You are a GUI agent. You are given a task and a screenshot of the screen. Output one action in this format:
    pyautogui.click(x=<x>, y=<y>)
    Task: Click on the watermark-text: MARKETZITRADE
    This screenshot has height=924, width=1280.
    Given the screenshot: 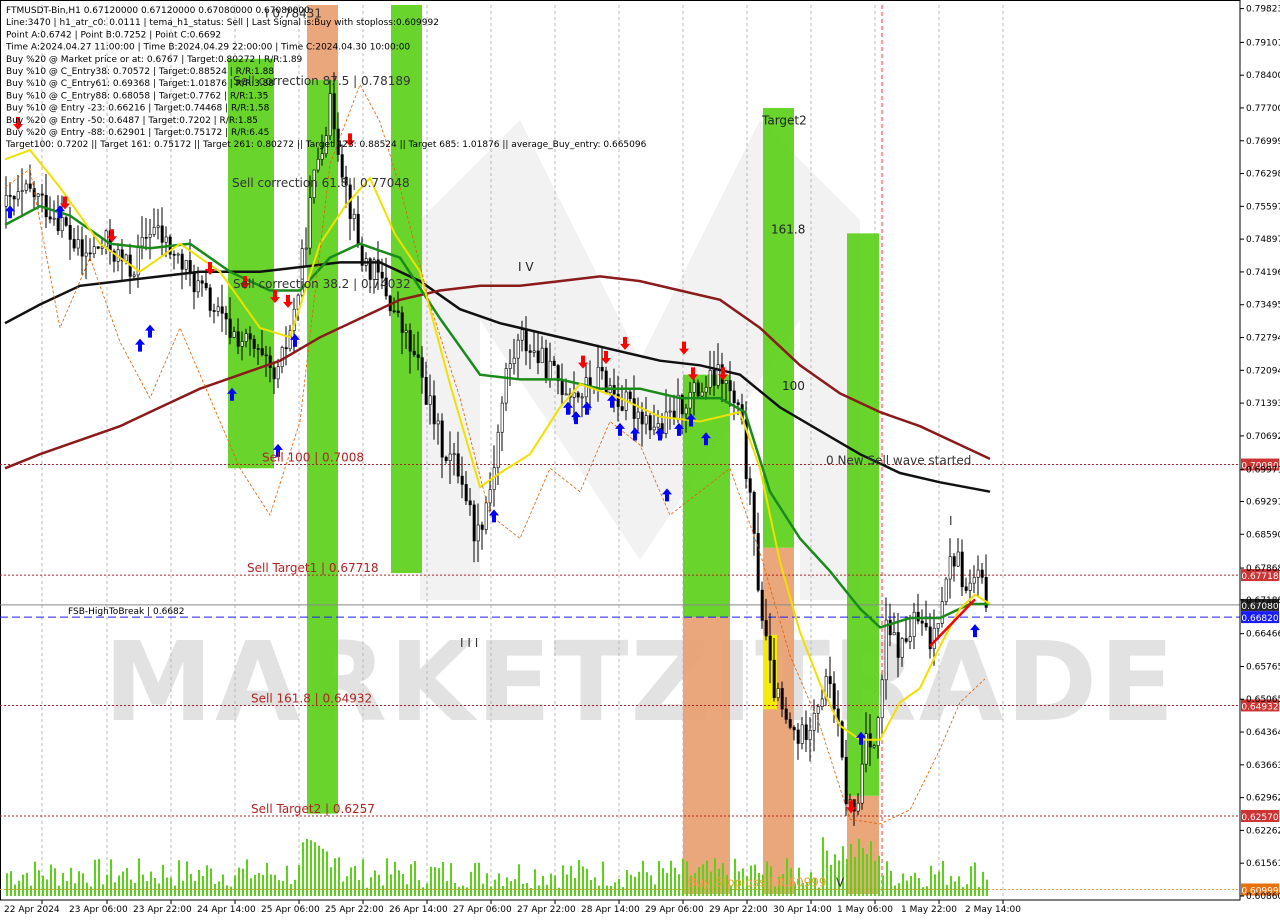 What is the action you would take?
    pyautogui.click(x=640, y=682)
    